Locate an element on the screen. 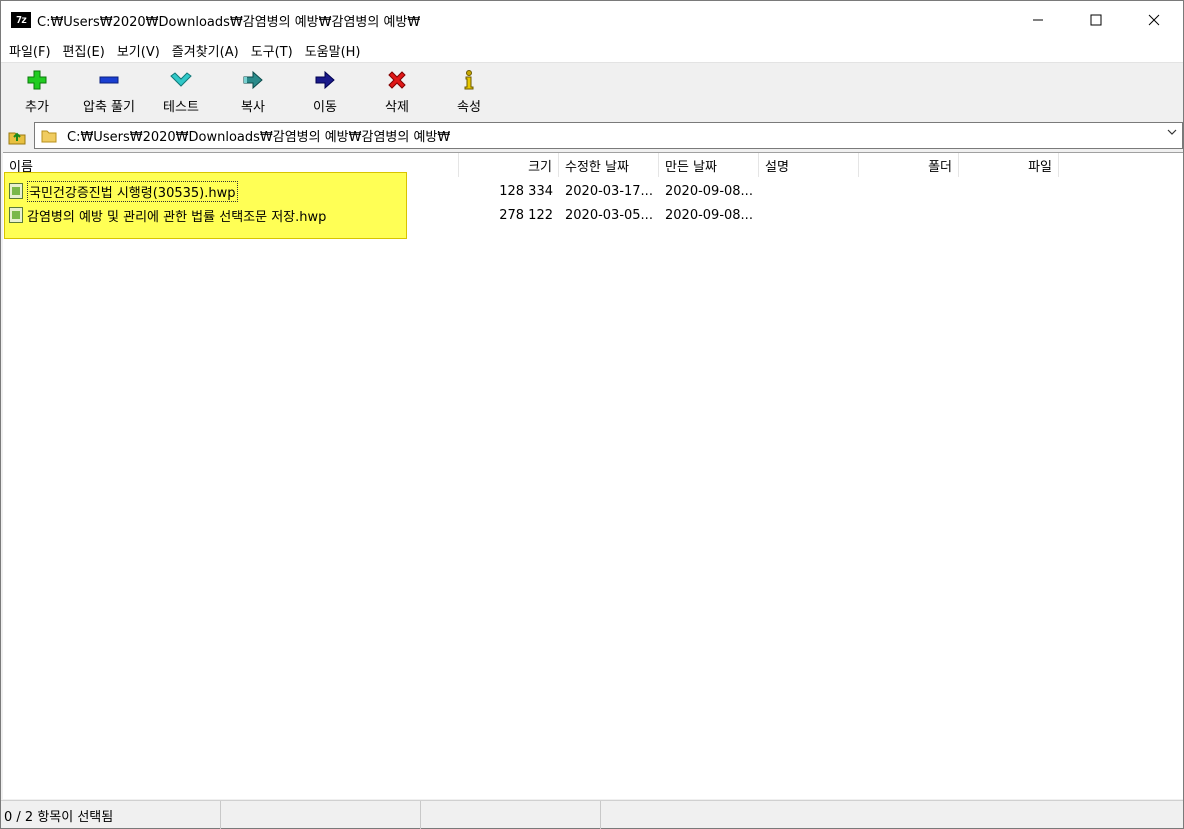 This screenshot has height=829, width=1184. extract-button: 압축 풀기 is located at coordinates (109, 92).